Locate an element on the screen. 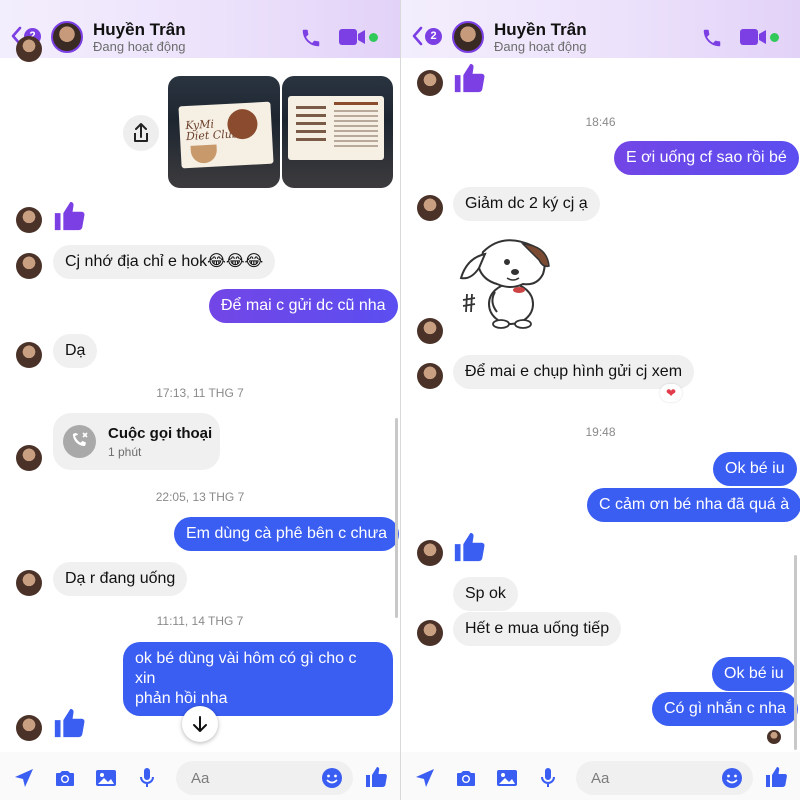 This screenshot has width=800, height=800. timestamp: 22:05, 13 THG 7 is located at coordinates (200, 497).